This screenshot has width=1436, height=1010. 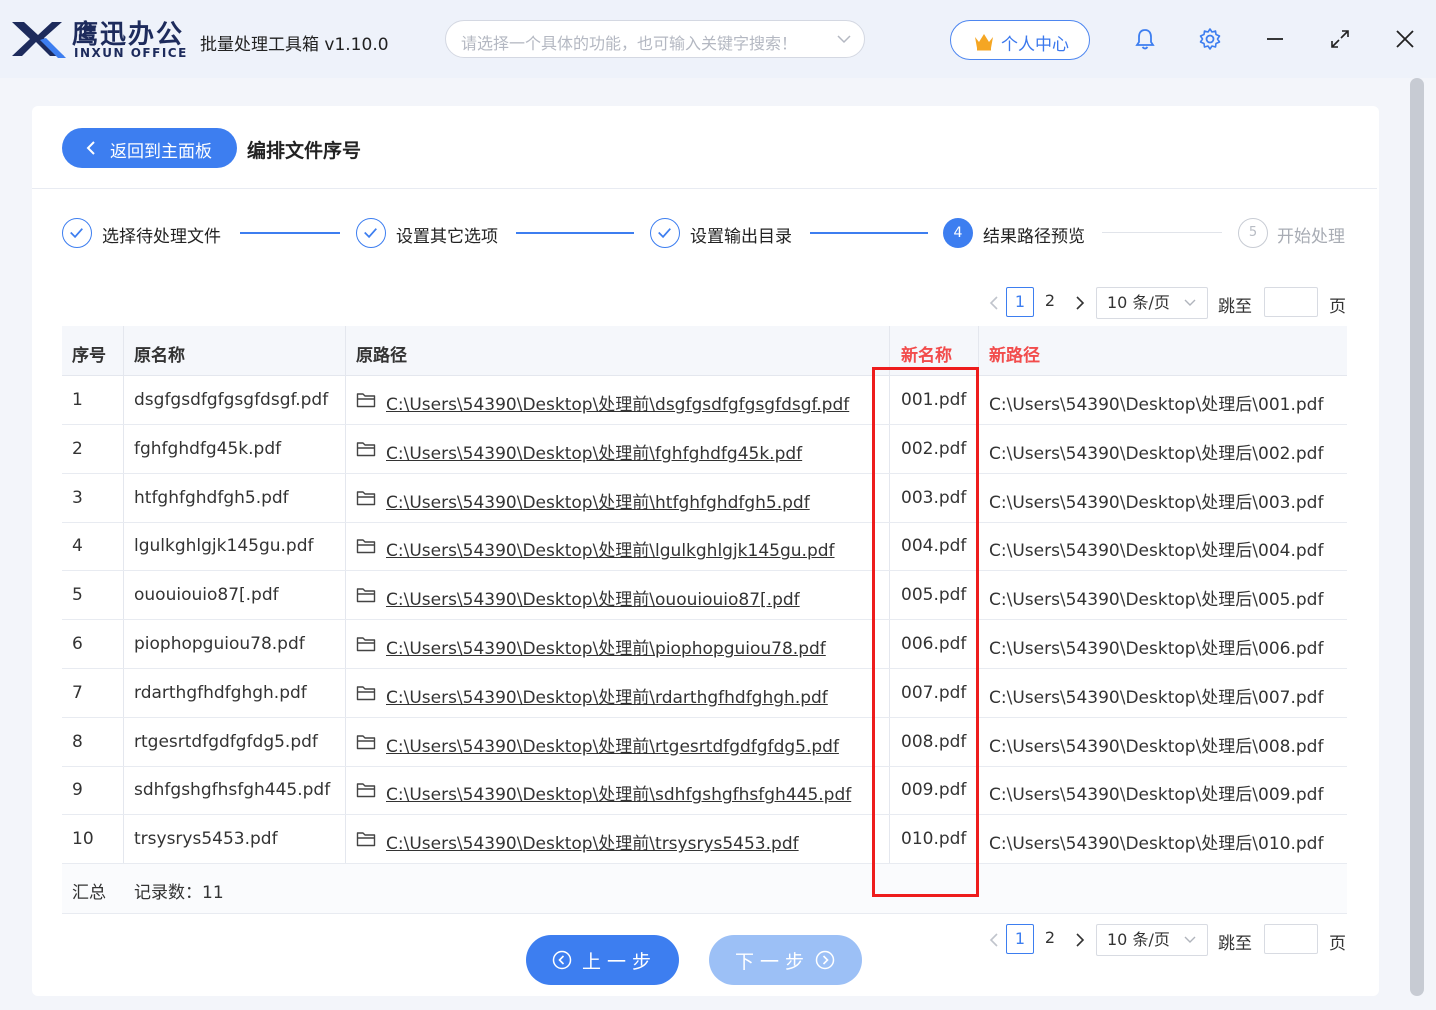 I want to click on jump-label: 跳至, so click(x=1235, y=944).